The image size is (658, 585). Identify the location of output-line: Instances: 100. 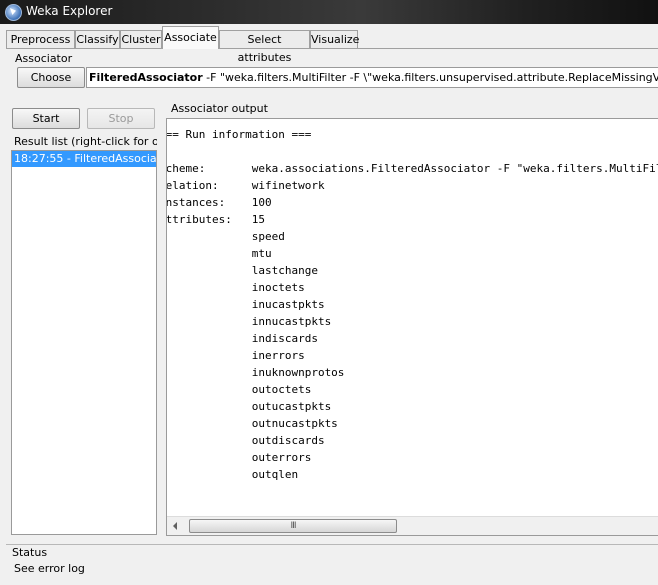
(219, 202).